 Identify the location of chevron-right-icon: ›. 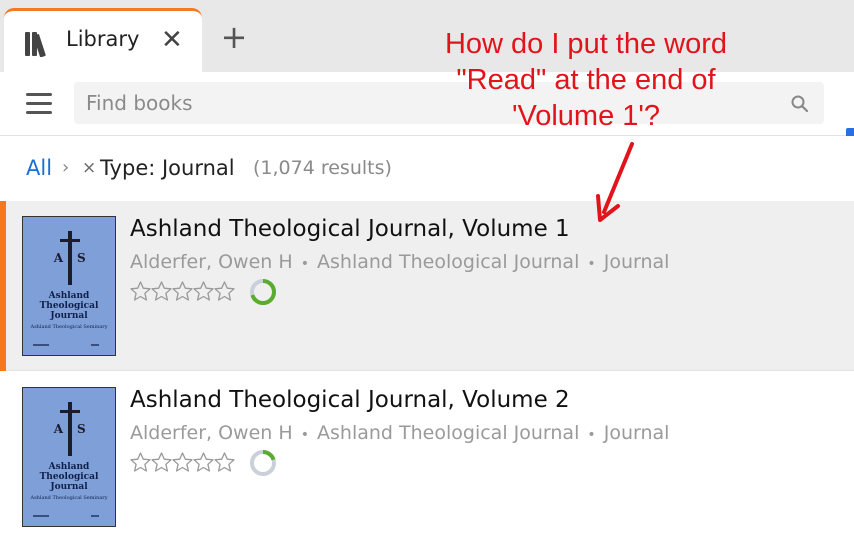
(66, 167).